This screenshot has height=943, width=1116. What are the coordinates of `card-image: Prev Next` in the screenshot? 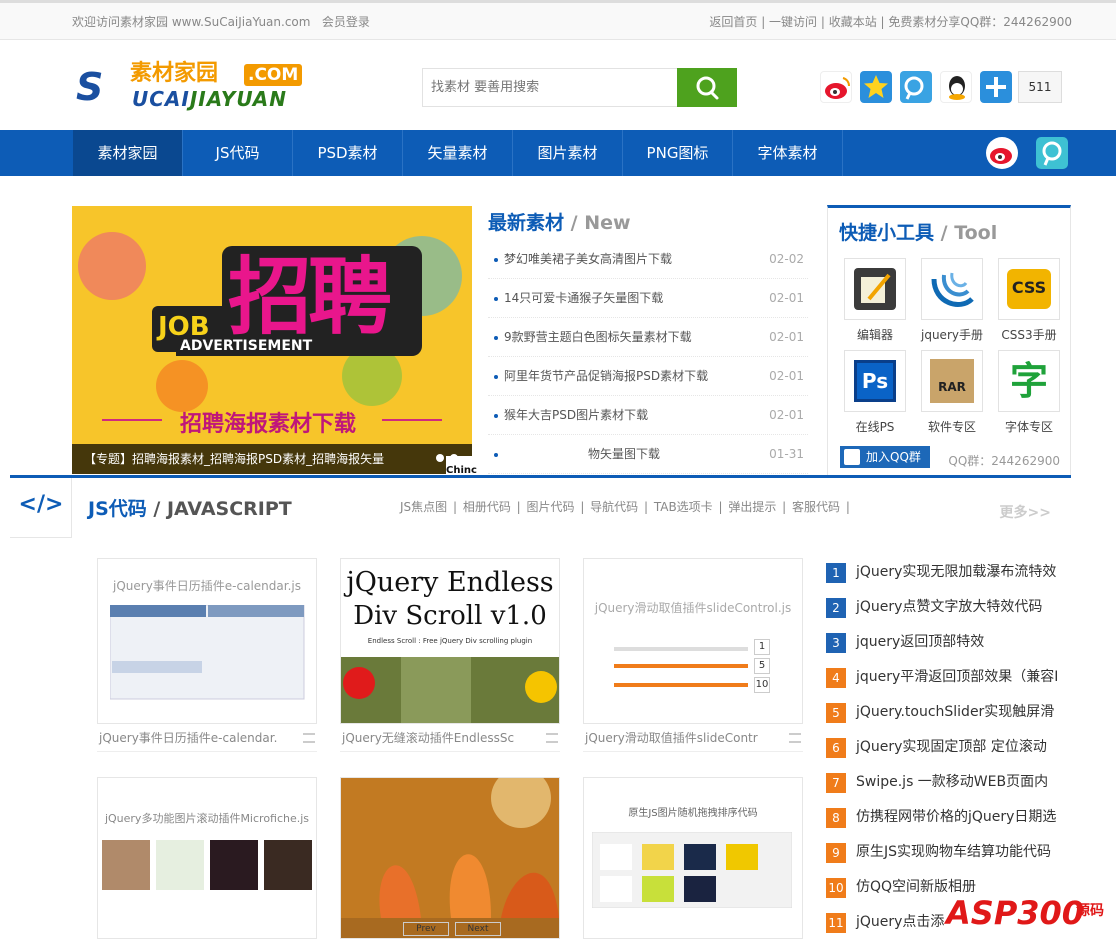 It's located at (450, 858).